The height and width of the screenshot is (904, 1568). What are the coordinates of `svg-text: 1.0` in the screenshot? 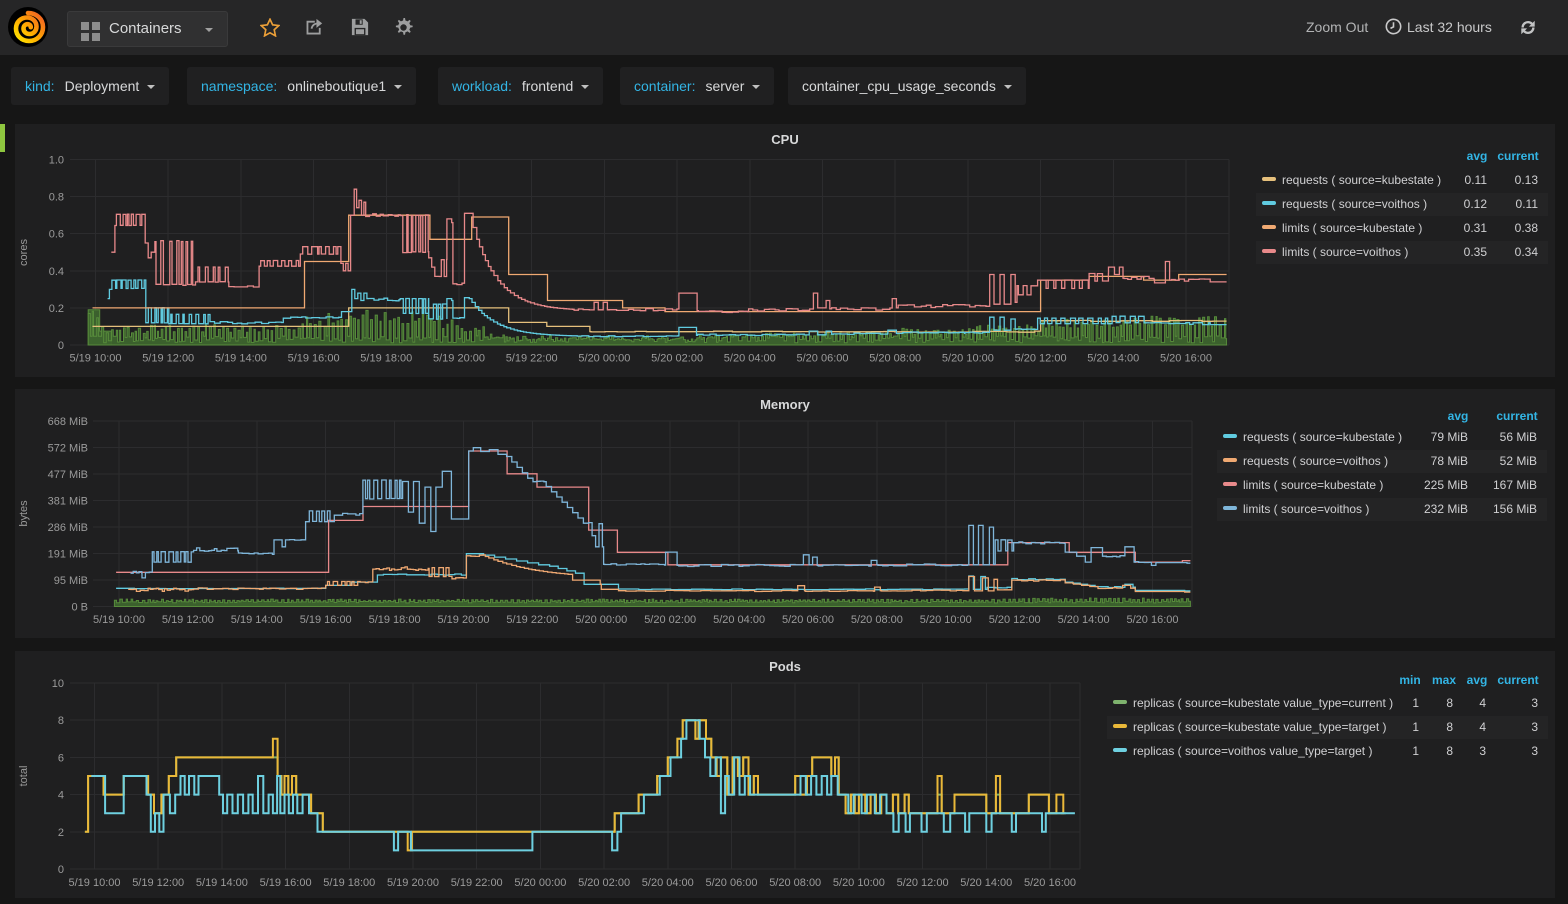 It's located at (56, 161).